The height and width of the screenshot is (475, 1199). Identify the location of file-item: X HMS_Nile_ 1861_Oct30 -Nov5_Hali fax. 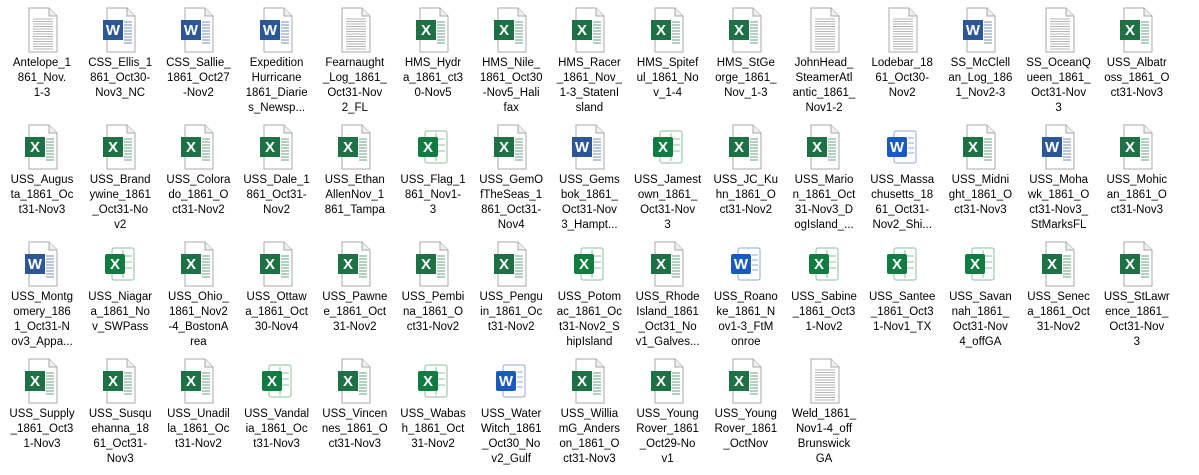
(511, 62).